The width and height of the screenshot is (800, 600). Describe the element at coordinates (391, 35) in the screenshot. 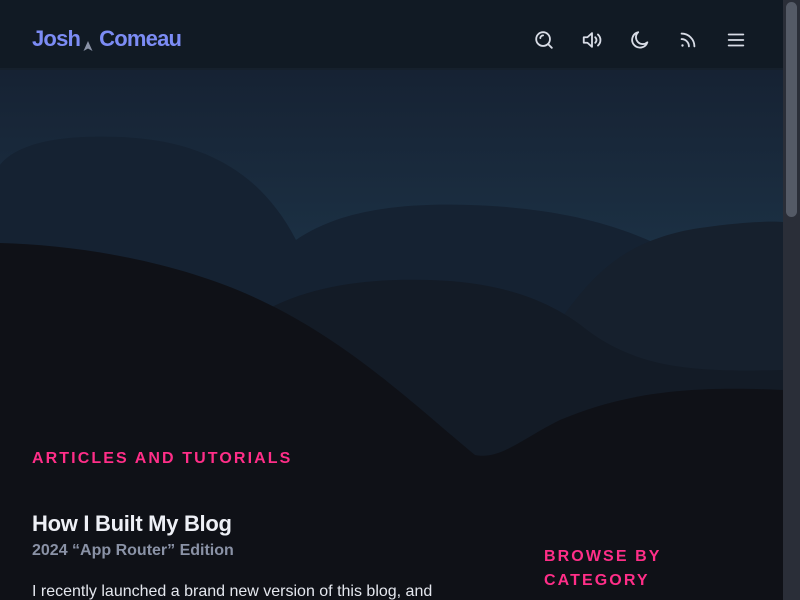

I see `site-header: Josh Comeau` at that location.